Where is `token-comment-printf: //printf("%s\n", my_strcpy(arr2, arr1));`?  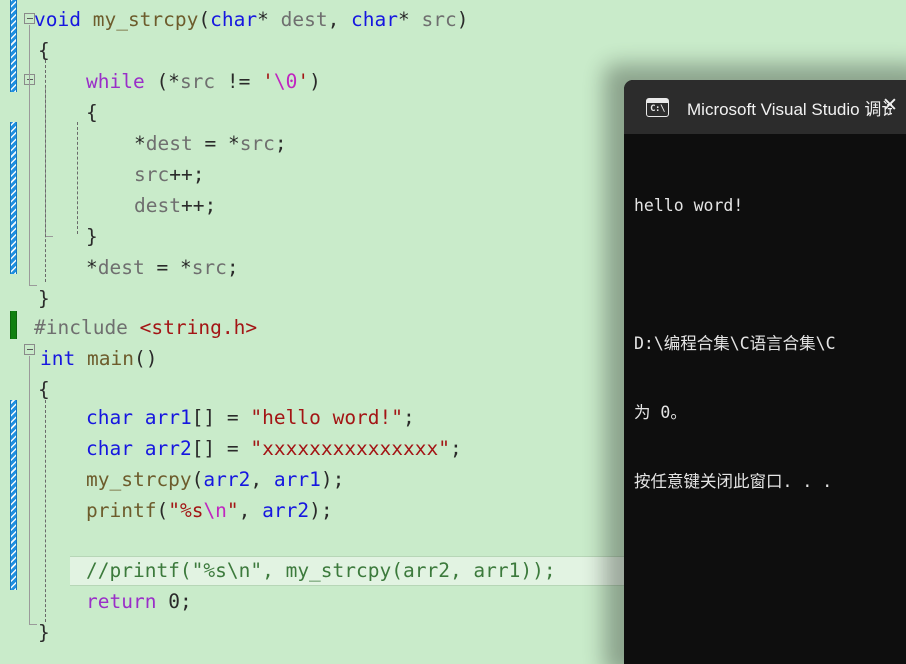 token-comment-printf: //printf("%s\n", my_strcpy(arr2, arr1)); is located at coordinates (321, 570).